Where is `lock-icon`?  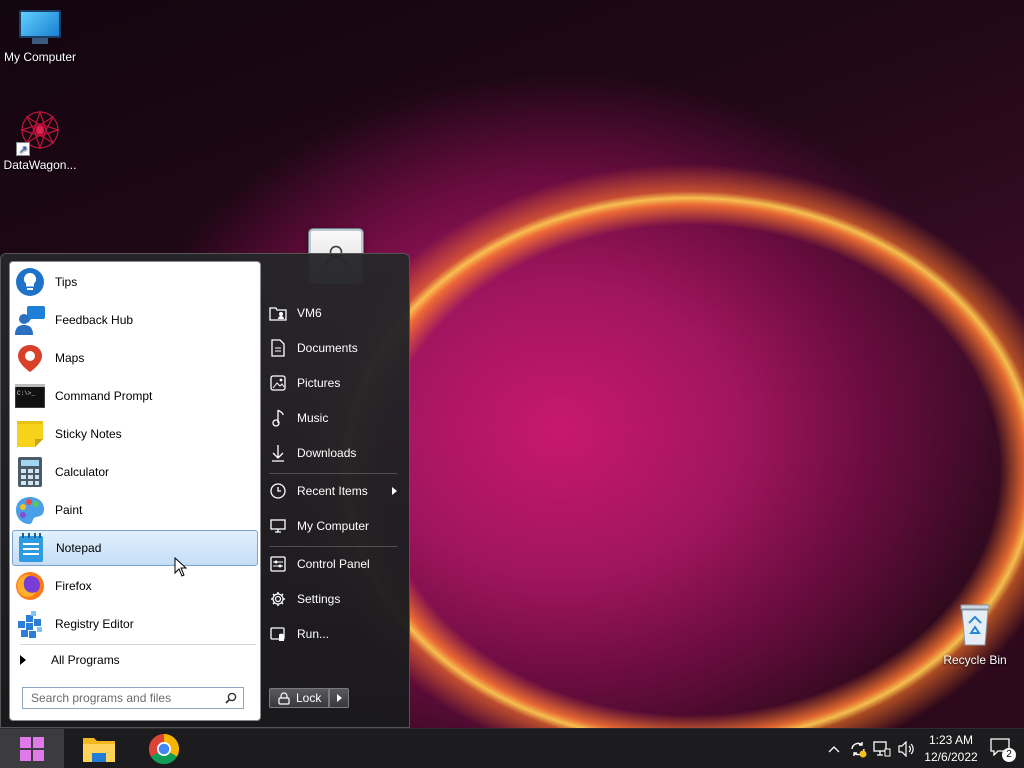 lock-icon is located at coordinates (284, 698).